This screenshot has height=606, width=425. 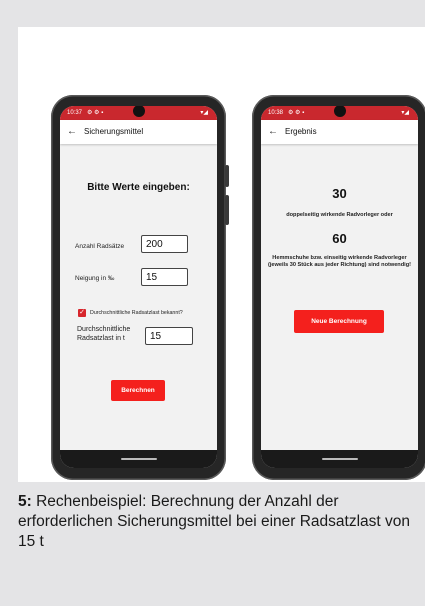 What do you see at coordinates (95, 278) in the screenshot?
I see `neigung-label: Neigung in ‰` at bounding box center [95, 278].